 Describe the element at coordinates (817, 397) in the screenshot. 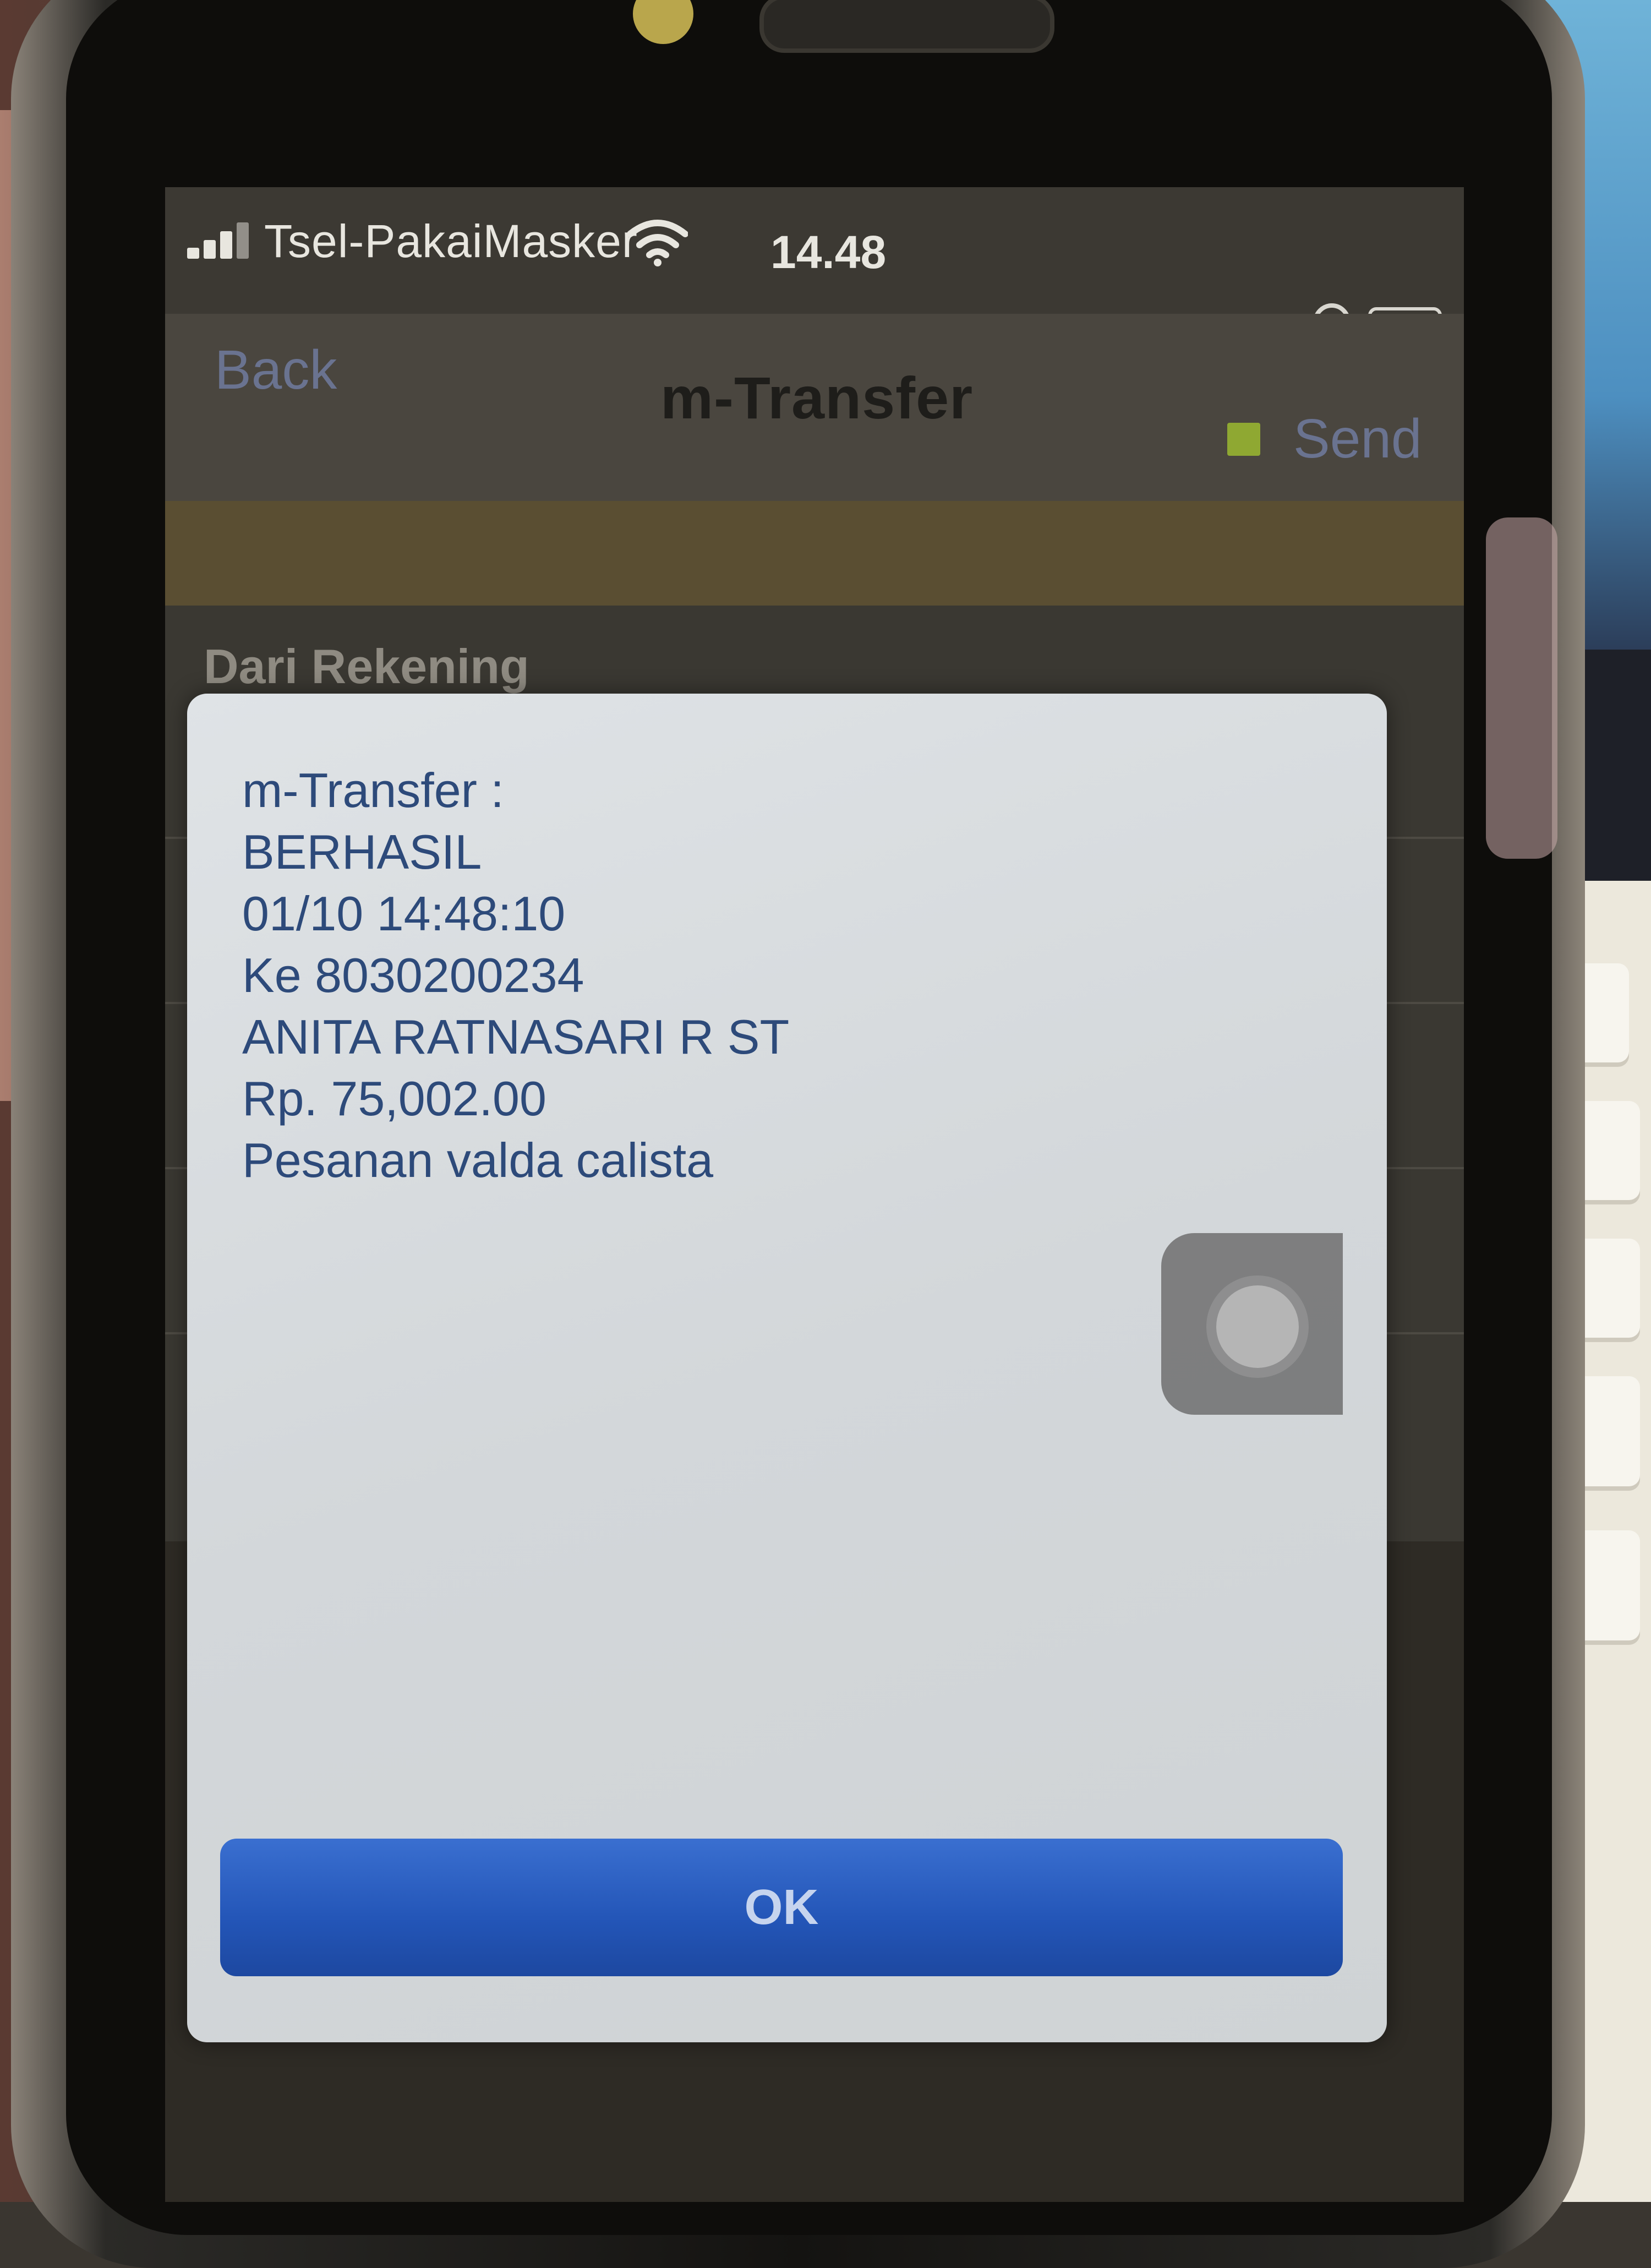

I see `page-title: m-Transfer` at that location.